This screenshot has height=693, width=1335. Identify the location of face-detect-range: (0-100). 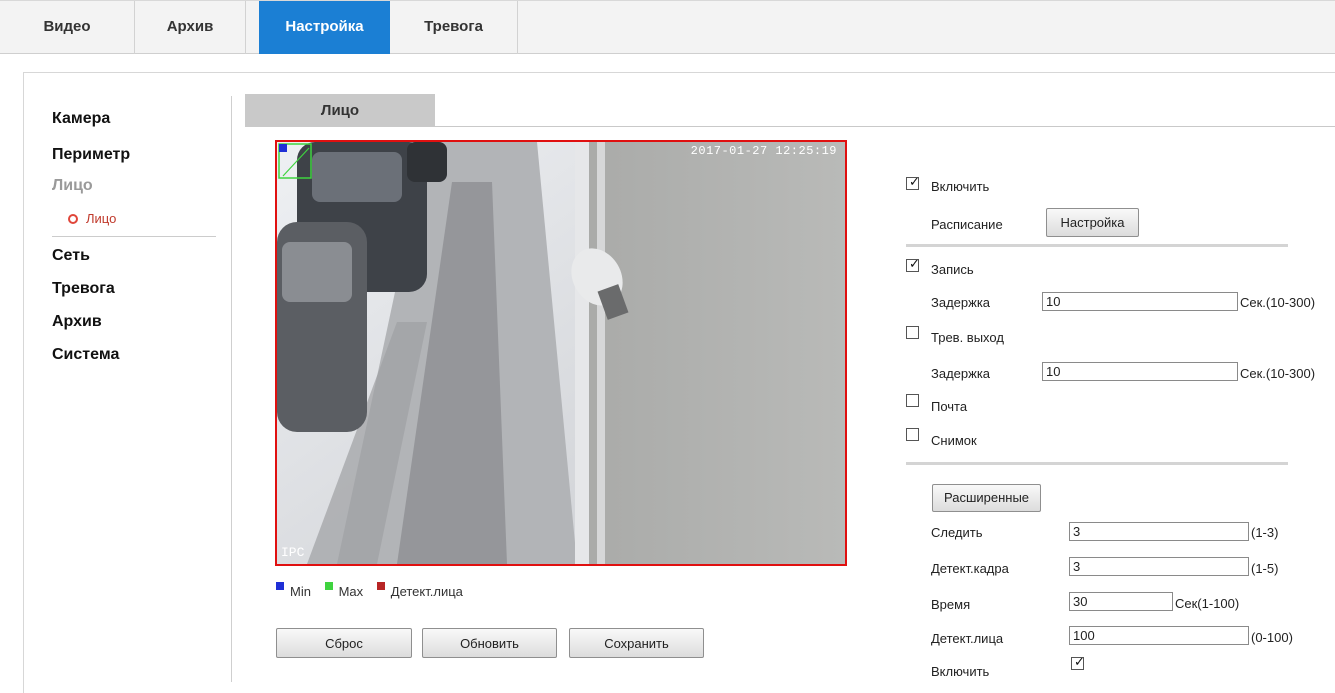
(1272, 637).